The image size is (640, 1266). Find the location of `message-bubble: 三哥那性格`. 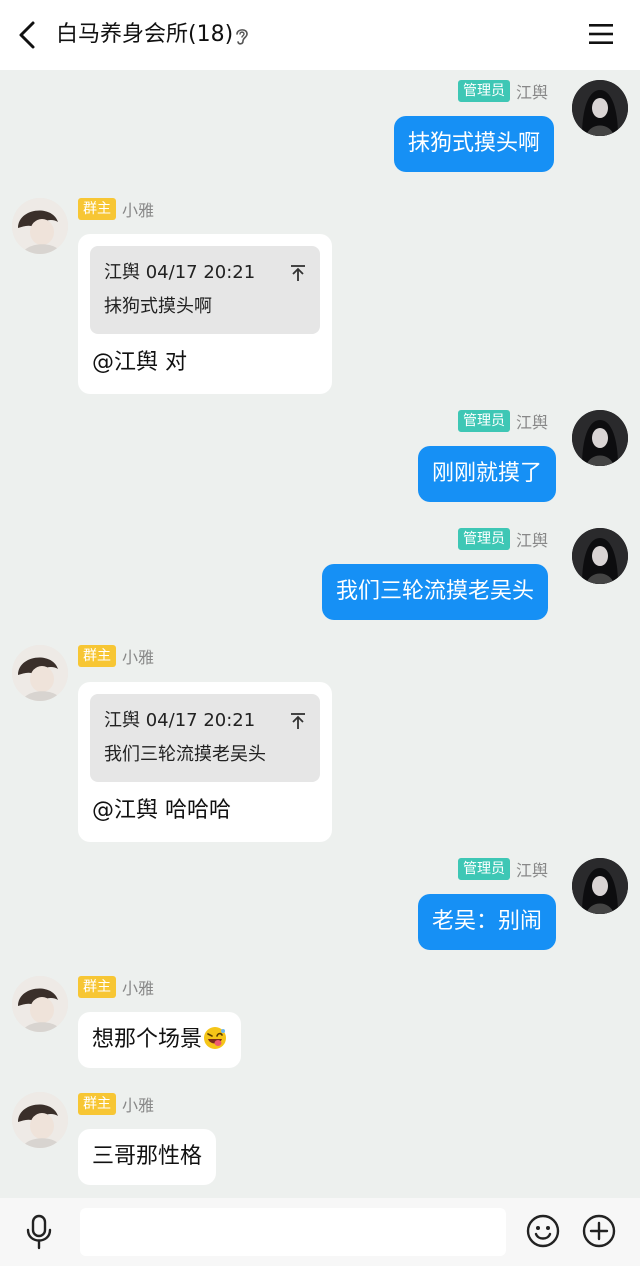

message-bubble: 三哥那性格 is located at coordinates (147, 1157).